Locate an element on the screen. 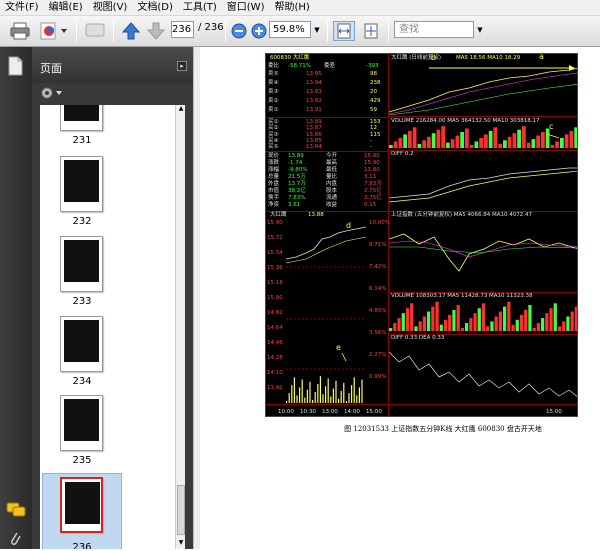 The image size is (600, 551). ratio-label: 委比 is located at coordinates (274, 66).